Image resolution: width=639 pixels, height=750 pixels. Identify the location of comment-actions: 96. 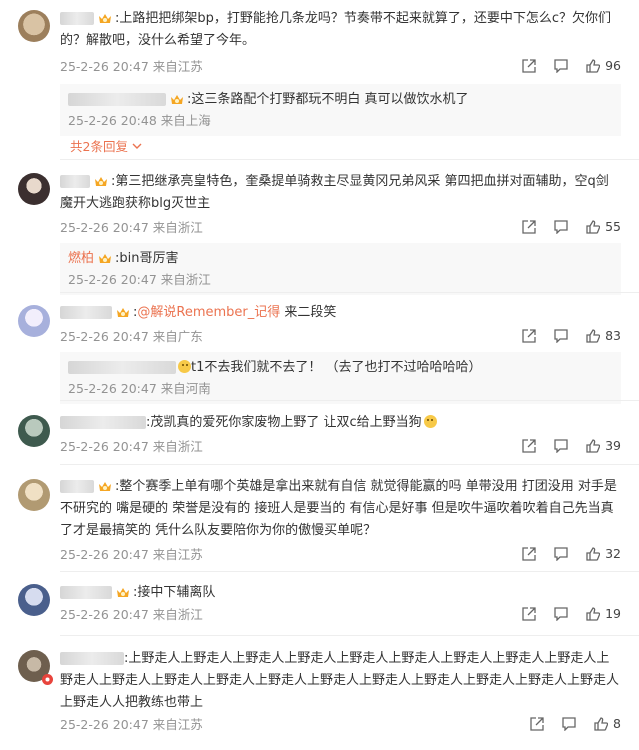
(562, 65).